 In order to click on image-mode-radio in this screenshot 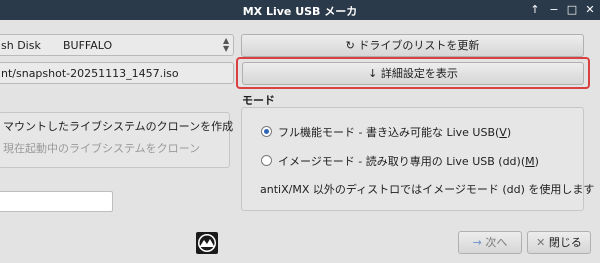, I will do `click(266, 160)`.